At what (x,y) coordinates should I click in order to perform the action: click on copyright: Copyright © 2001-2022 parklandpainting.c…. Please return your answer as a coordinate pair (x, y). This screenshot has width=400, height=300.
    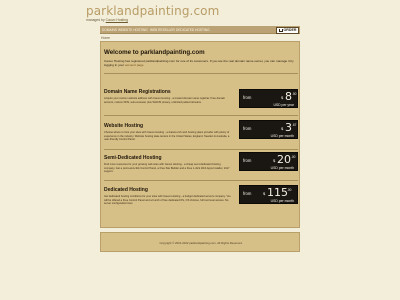
    Looking at the image, I should click on (201, 243).